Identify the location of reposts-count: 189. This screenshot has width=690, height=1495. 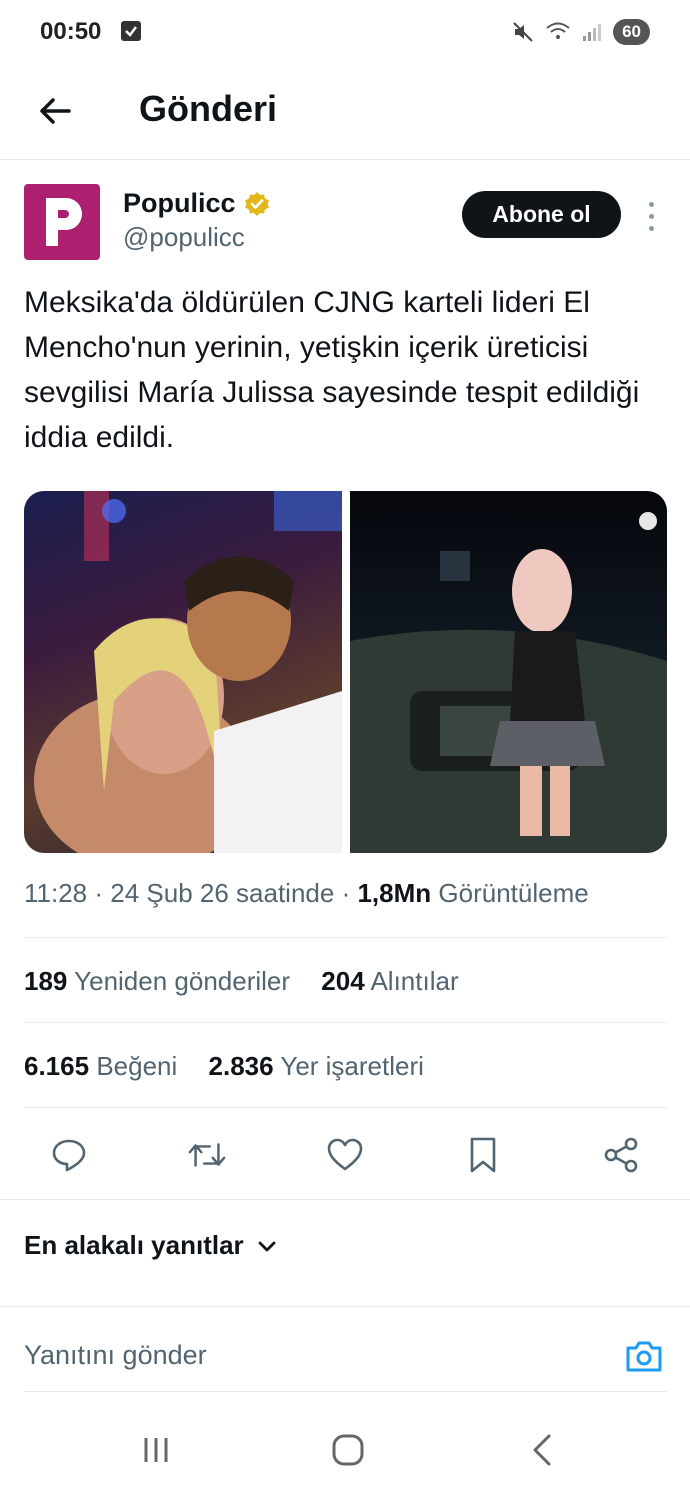
(46, 981).